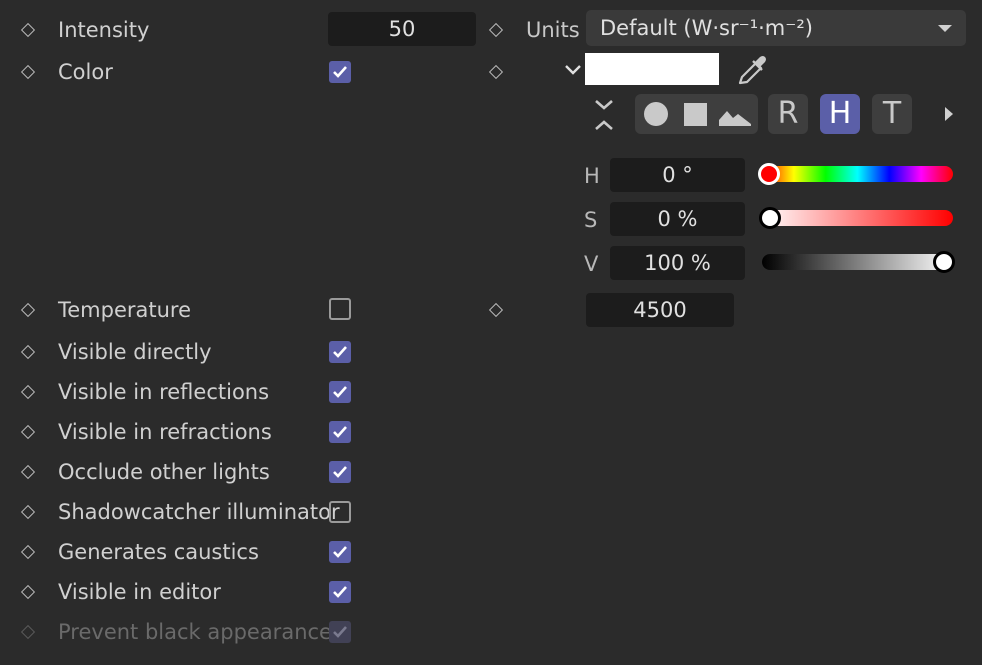 The width and height of the screenshot is (982, 665). What do you see at coordinates (949, 114) in the screenshot?
I see `triangle-right-icon` at bounding box center [949, 114].